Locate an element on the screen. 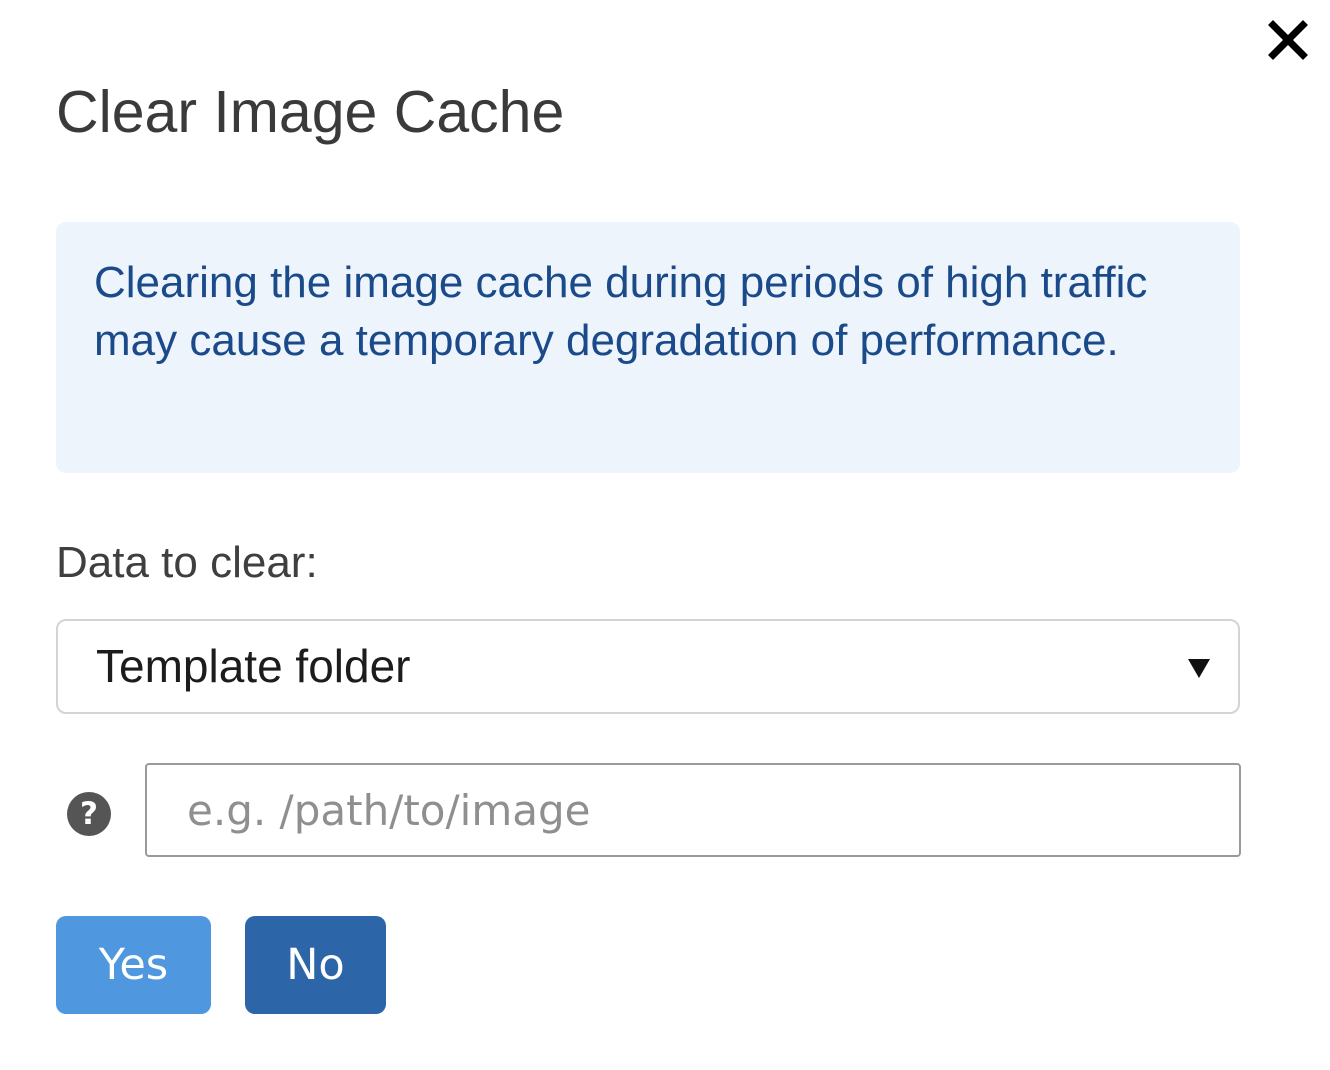 This screenshot has width=1330, height=1070. path-input is located at coordinates (693, 810).